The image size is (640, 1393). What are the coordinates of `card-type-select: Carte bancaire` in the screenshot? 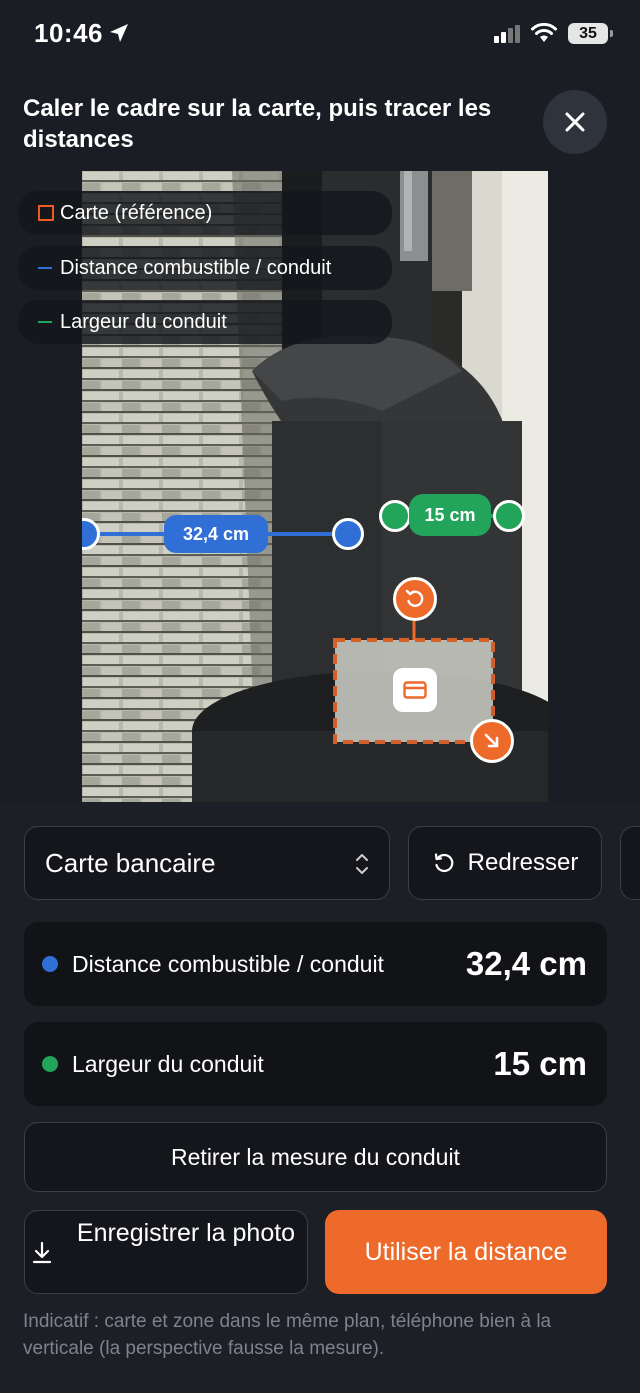 It's located at (207, 863).